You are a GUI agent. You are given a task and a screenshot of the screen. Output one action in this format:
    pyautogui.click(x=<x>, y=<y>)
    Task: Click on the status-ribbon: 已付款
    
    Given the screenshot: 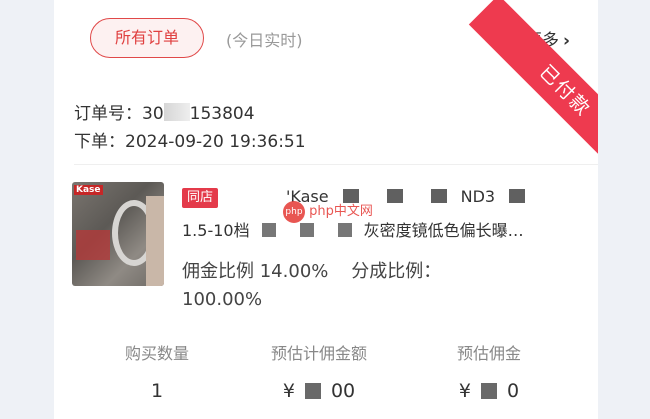 What is the action you would take?
    pyautogui.click(x=518, y=80)
    